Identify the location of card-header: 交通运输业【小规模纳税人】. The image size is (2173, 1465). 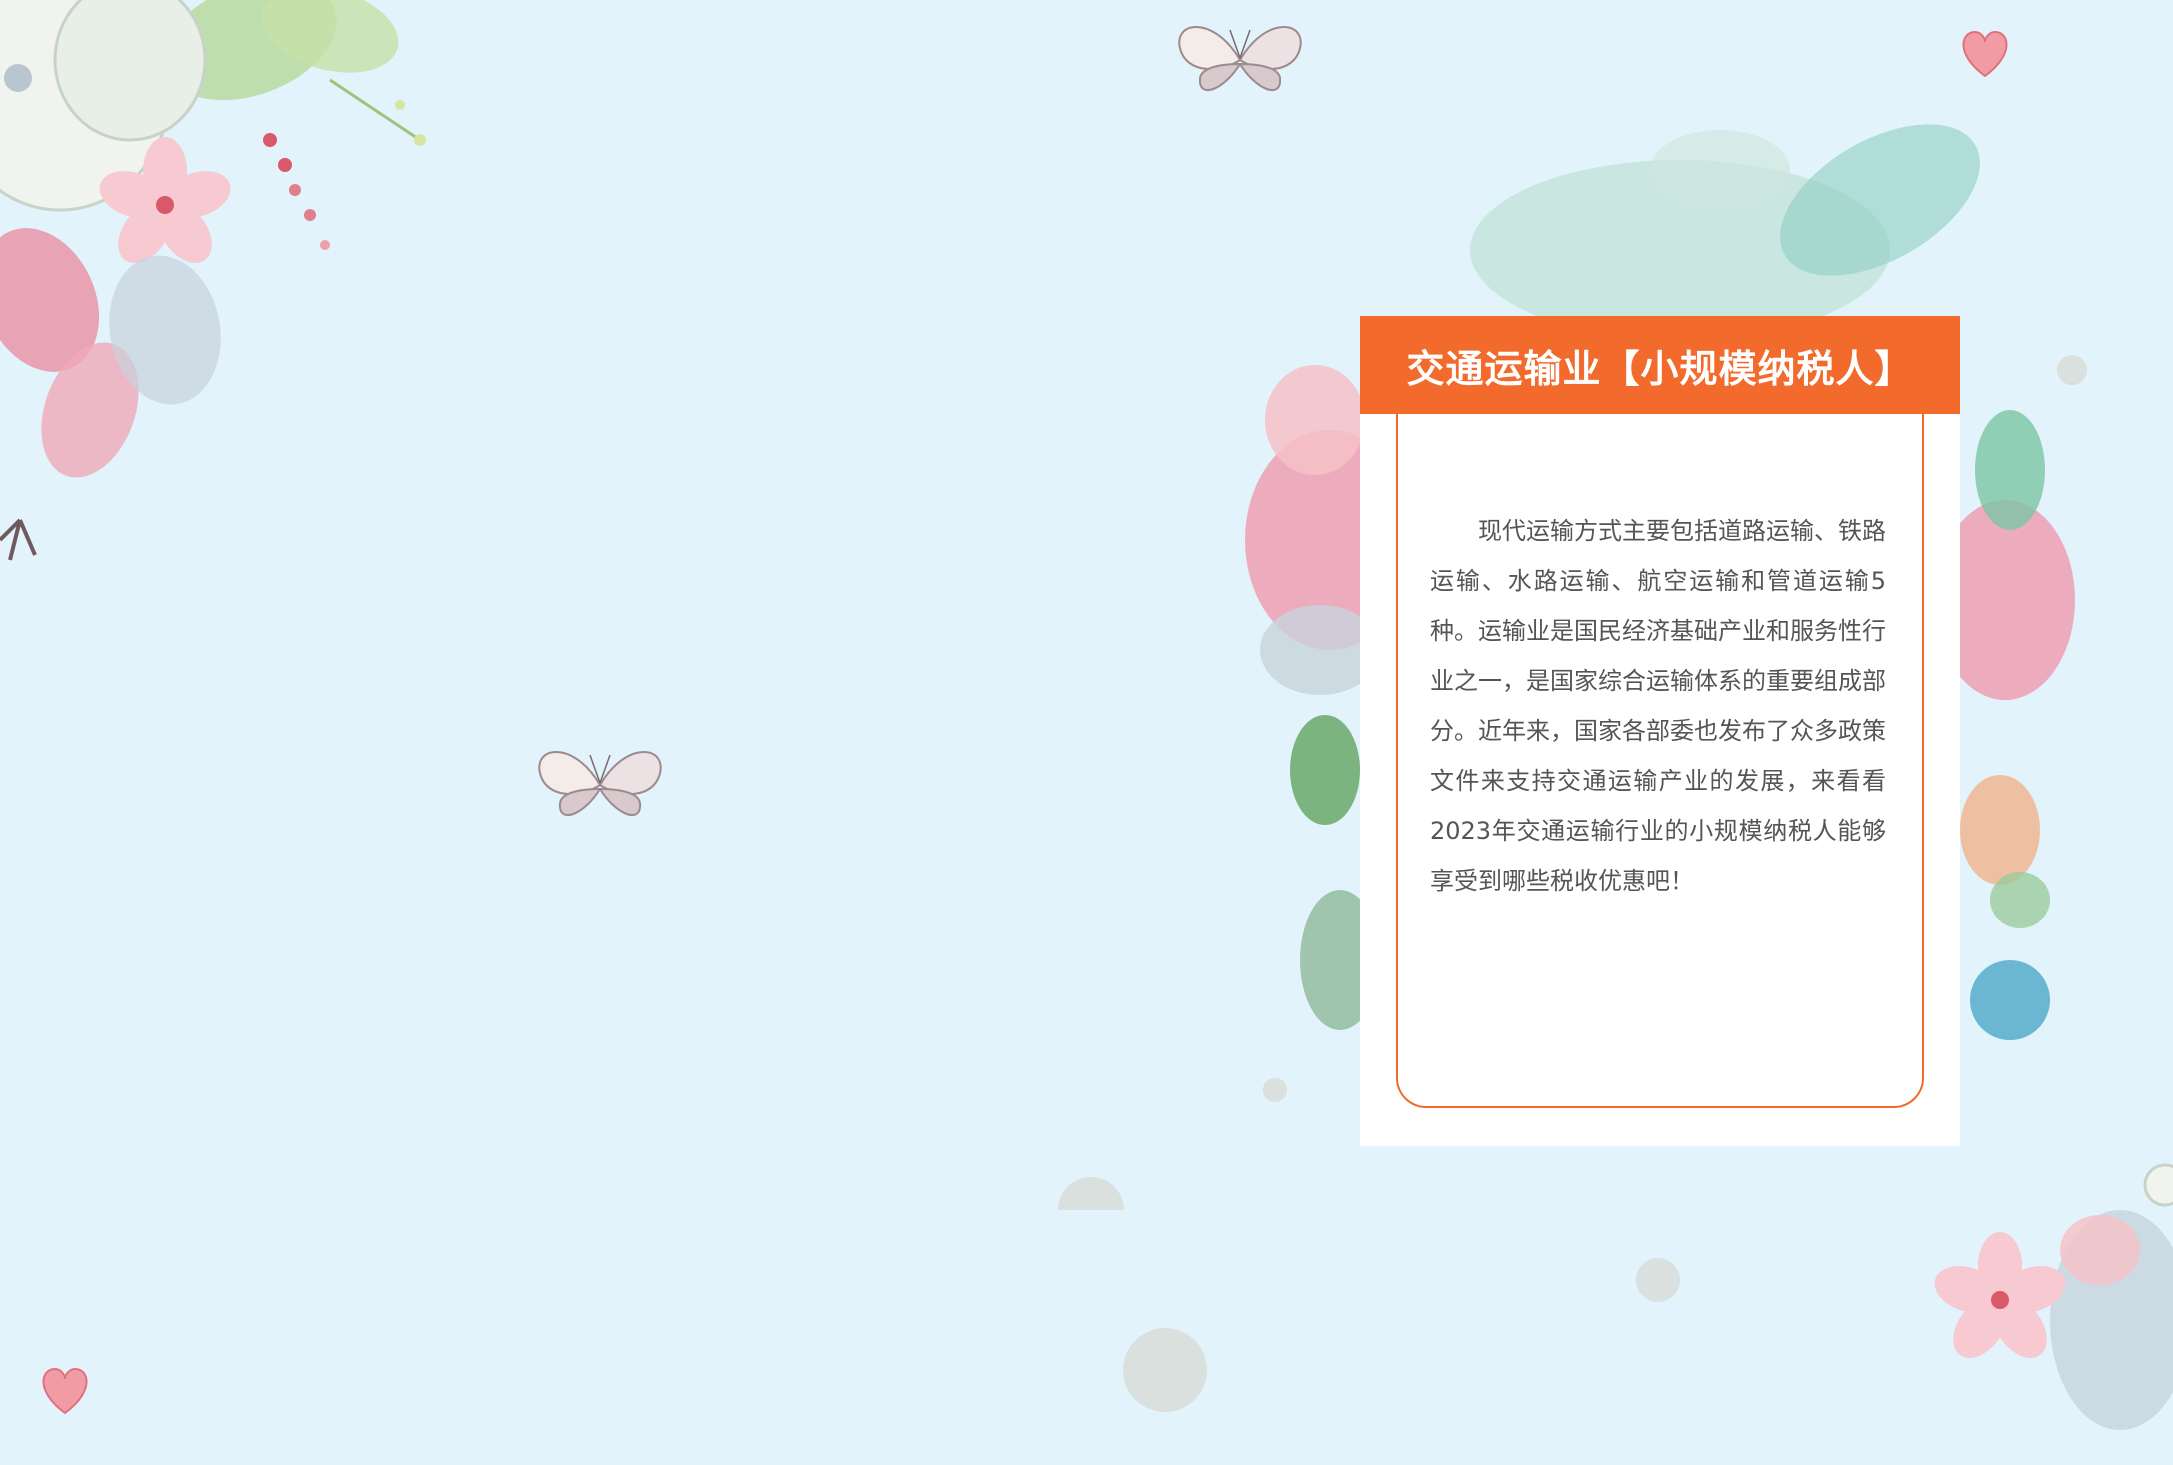
(1660, 365).